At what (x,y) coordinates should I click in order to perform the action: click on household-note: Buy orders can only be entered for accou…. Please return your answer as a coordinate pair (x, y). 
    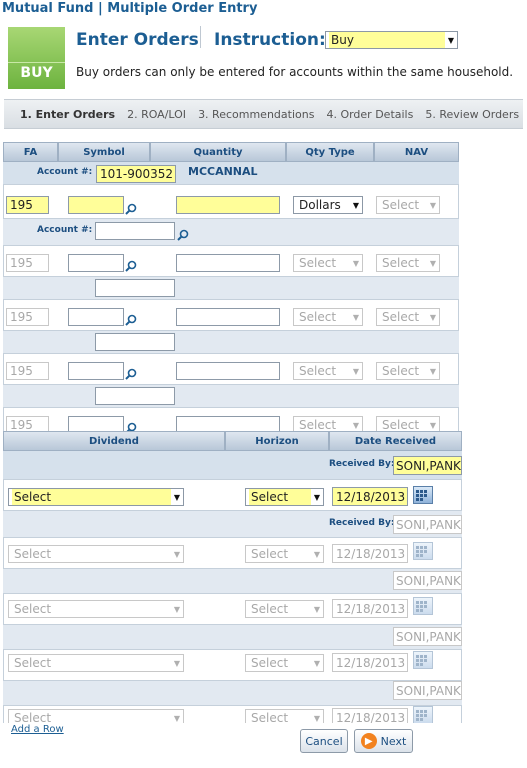
    Looking at the image, I should click on (295, 72).